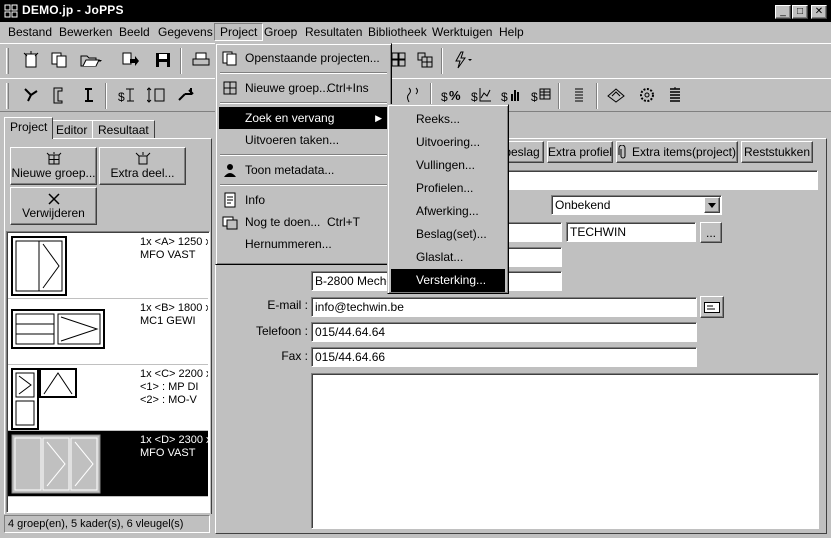  Describe the element at coordinates (675, 95) in the screenshot. I see `spring-icon` at that location.